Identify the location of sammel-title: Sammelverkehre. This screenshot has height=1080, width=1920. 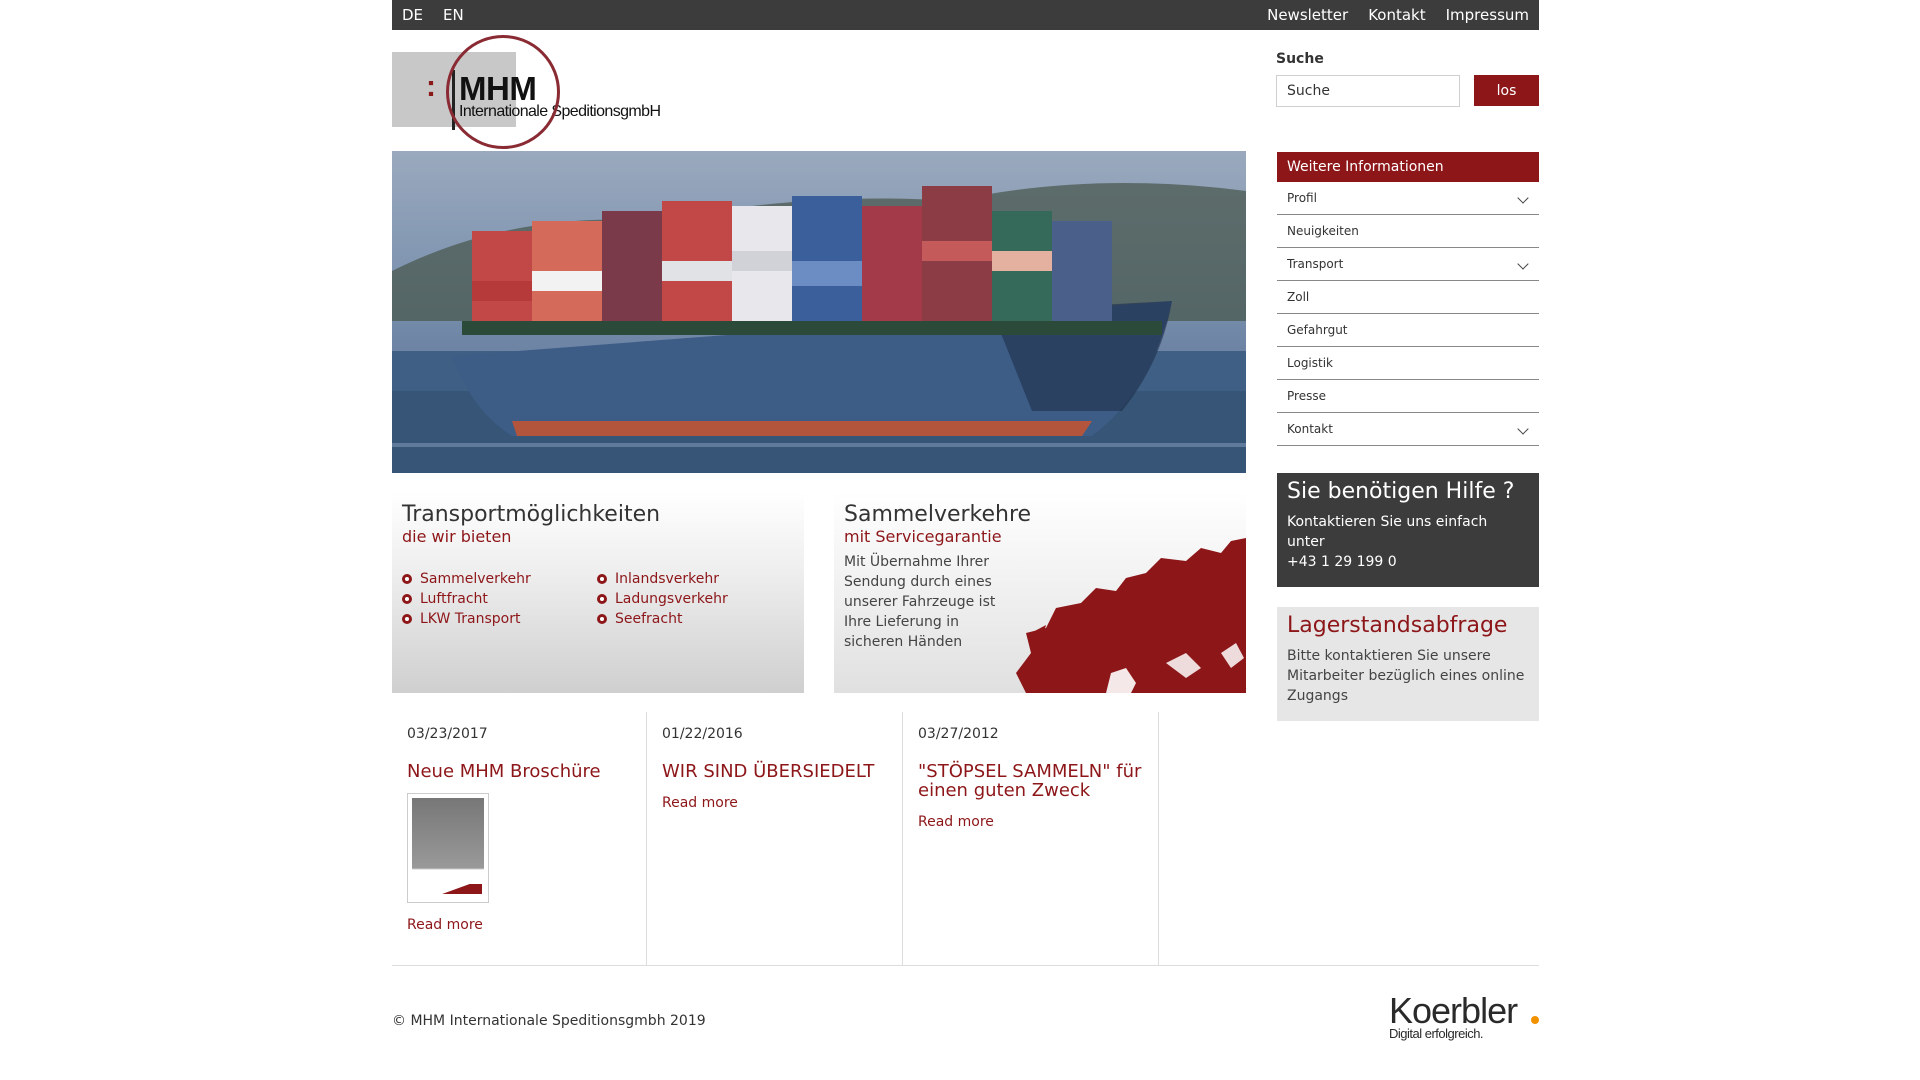
(938, 514).